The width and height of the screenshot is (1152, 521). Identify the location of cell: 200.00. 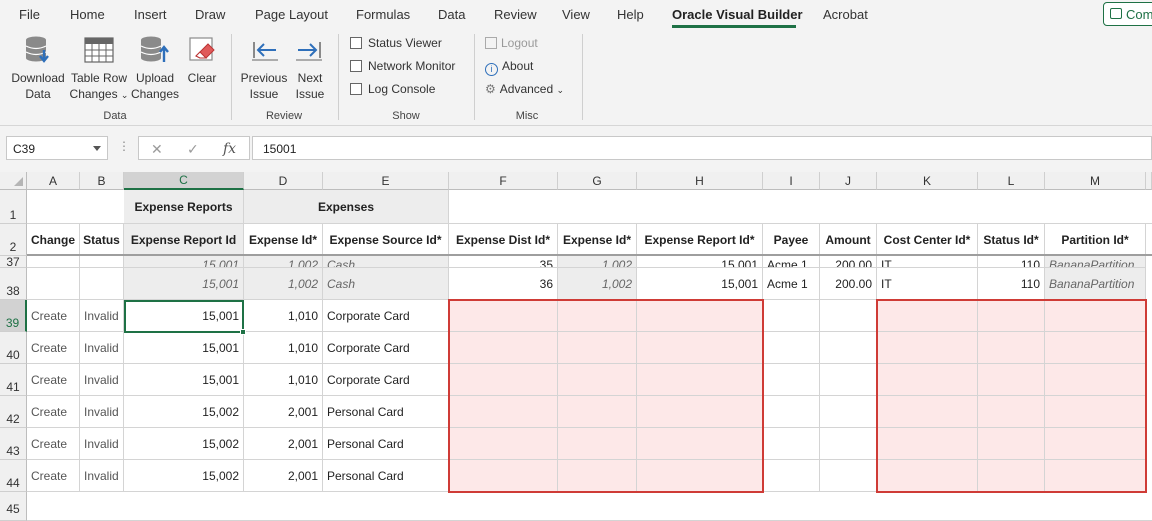
(848, 284).